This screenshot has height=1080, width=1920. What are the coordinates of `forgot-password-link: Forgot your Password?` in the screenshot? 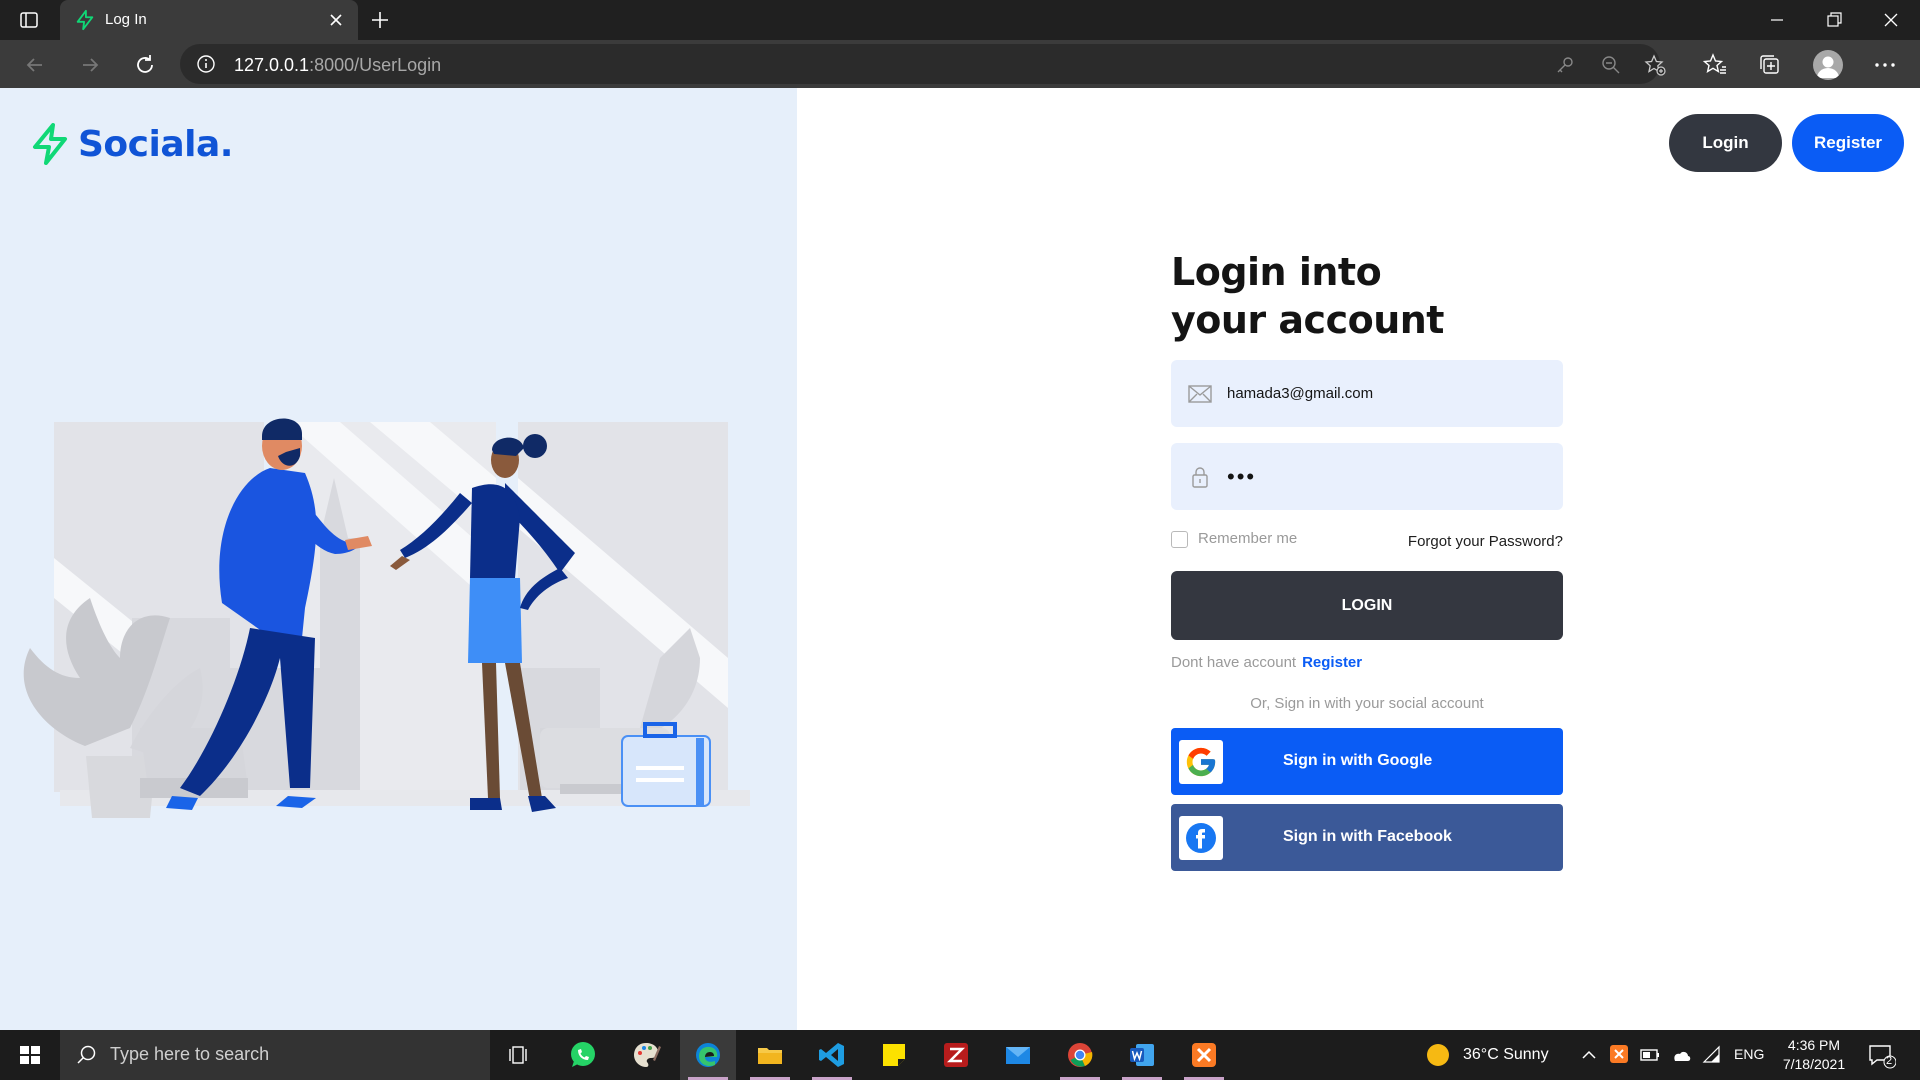 It's located at (1485, 541).